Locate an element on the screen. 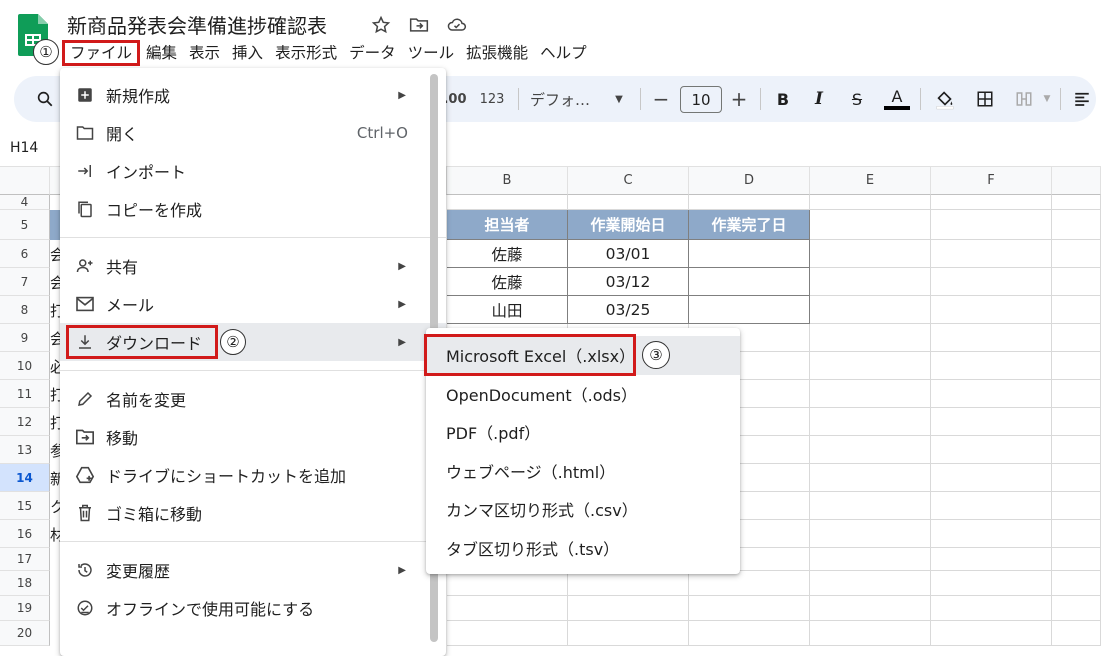 Image resolution: width=1101 pixels, height=656 pixels. number-format-button: 123 is located at coordinates (492, 99).